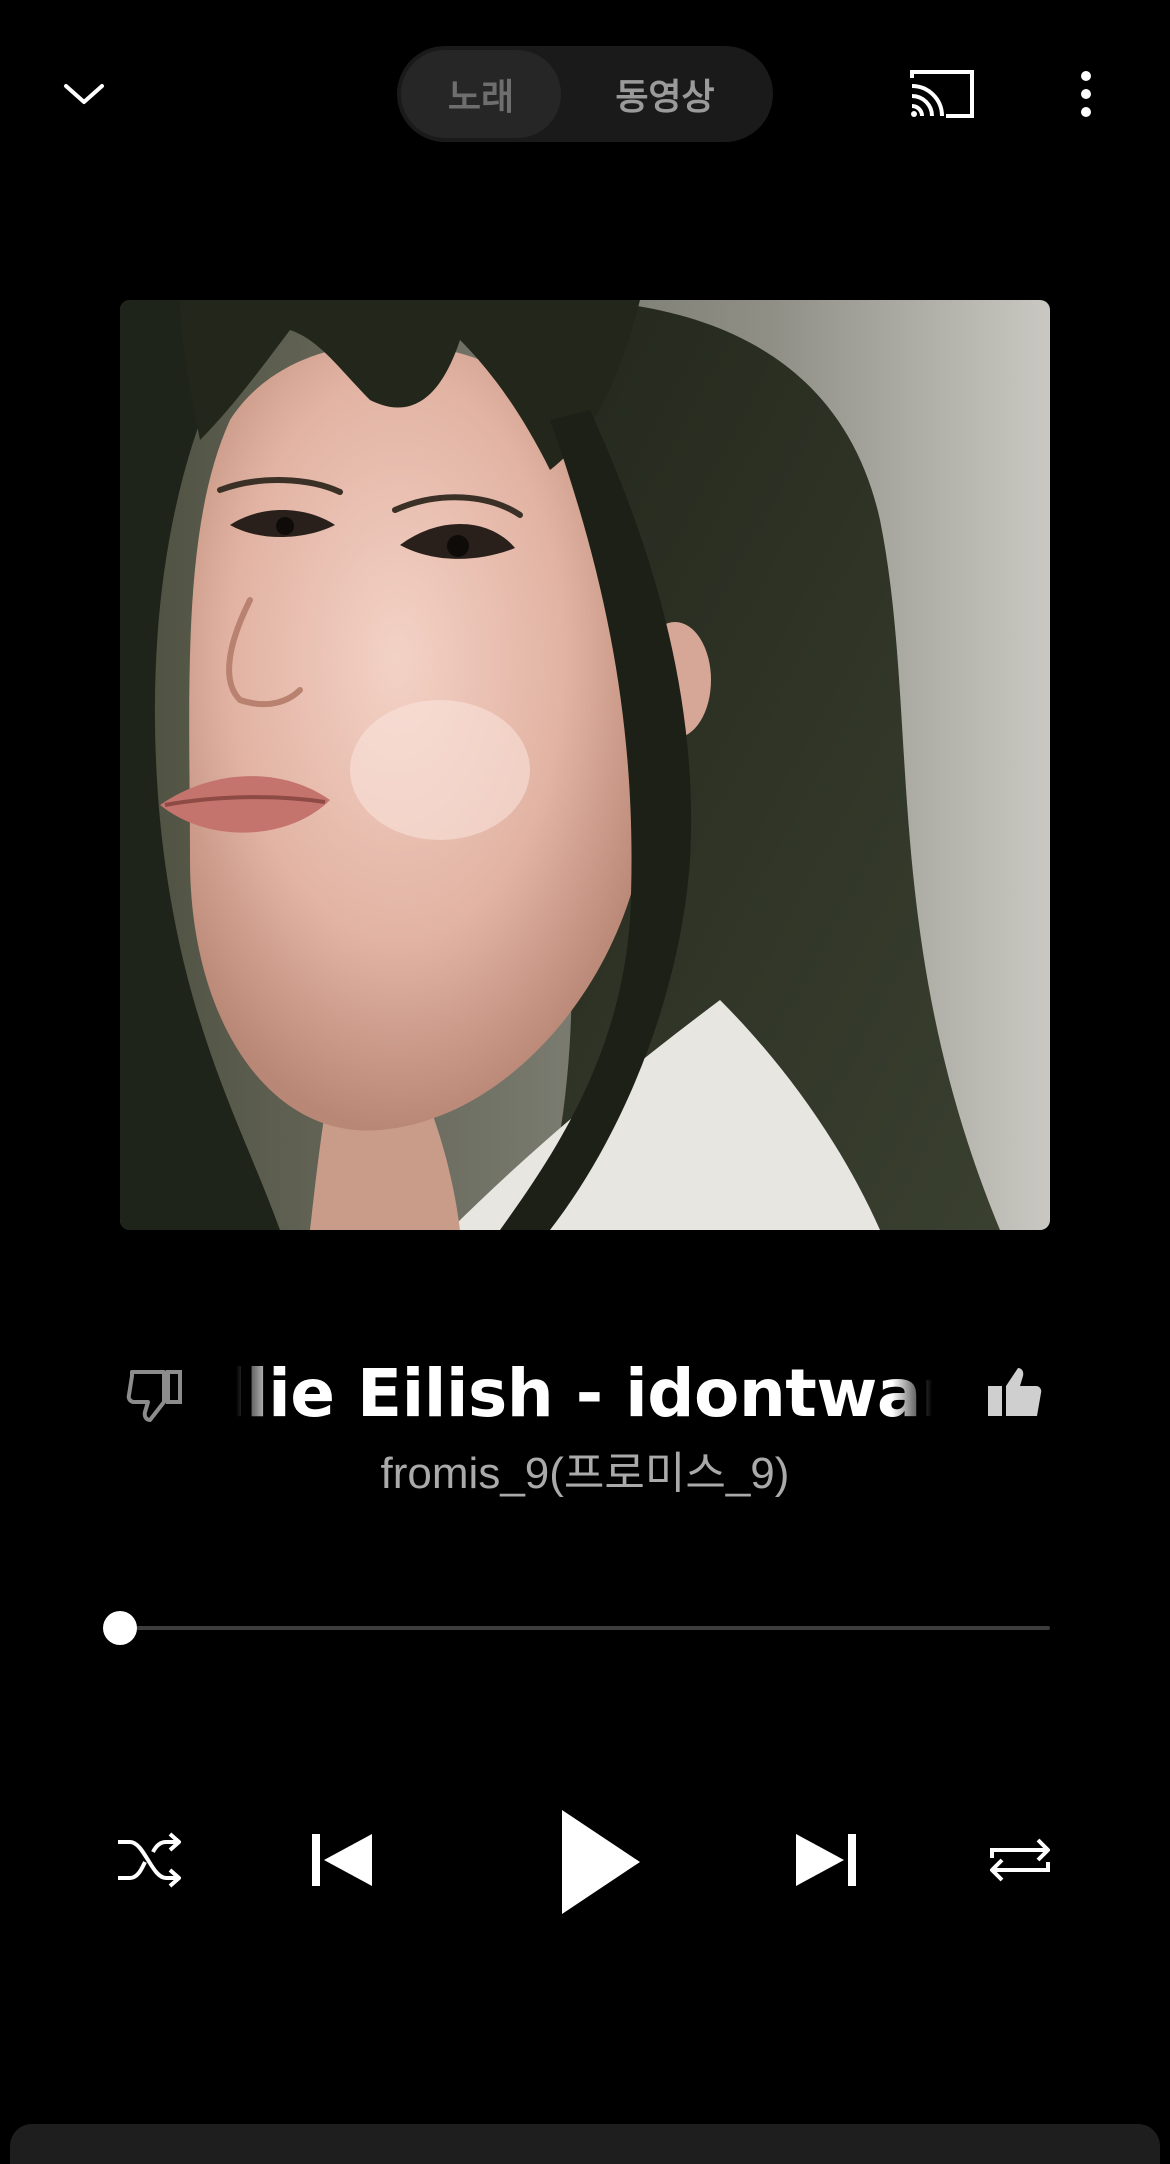 The height and width of the screenshot is (2164, 1170). I want to click on track-title-marquee: Billie Eilish - idontwannabeyouanymore, so click(584, 1394).